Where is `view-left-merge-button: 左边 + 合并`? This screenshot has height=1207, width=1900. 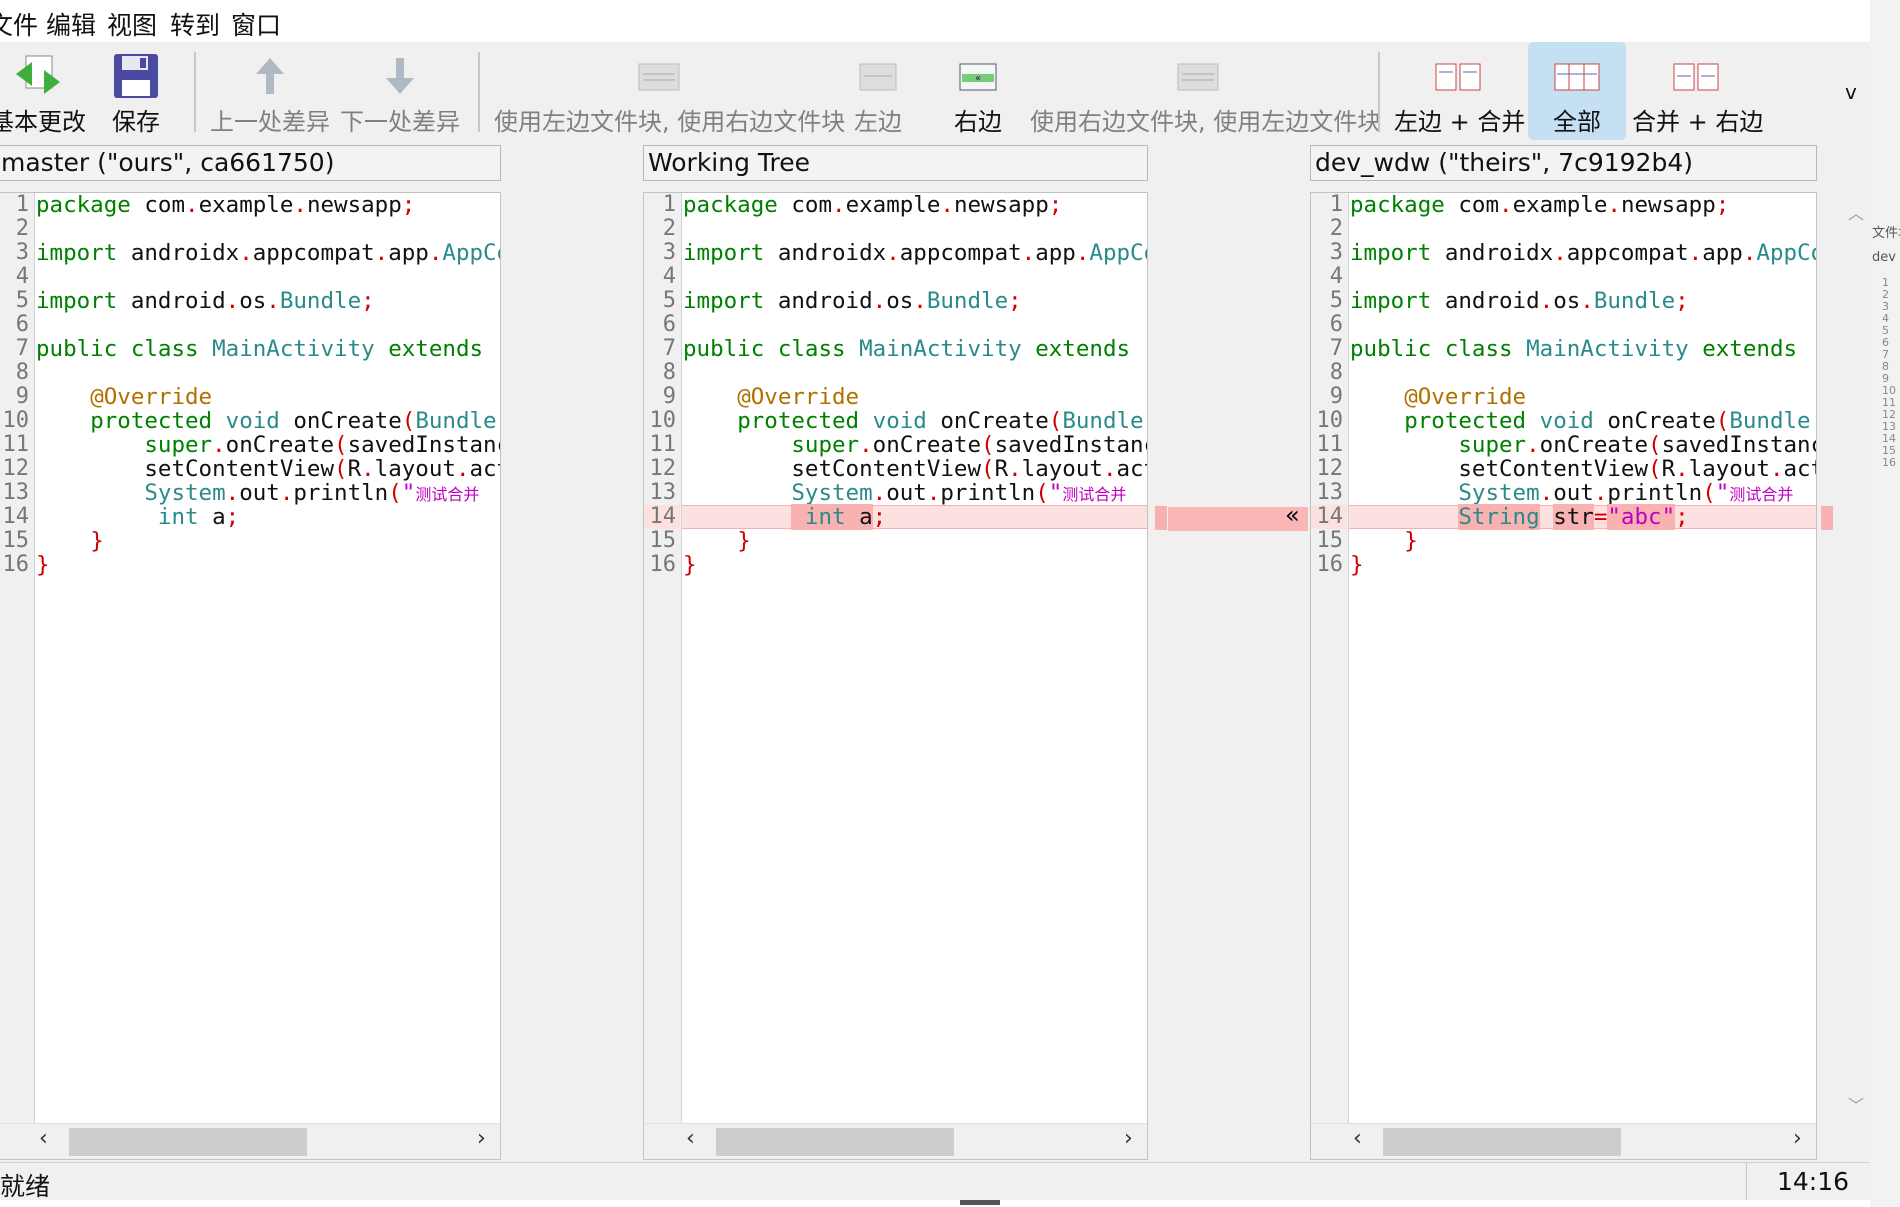
view-left-merge-button: 左边 + 合并 is located at coordinates (1459, 91).